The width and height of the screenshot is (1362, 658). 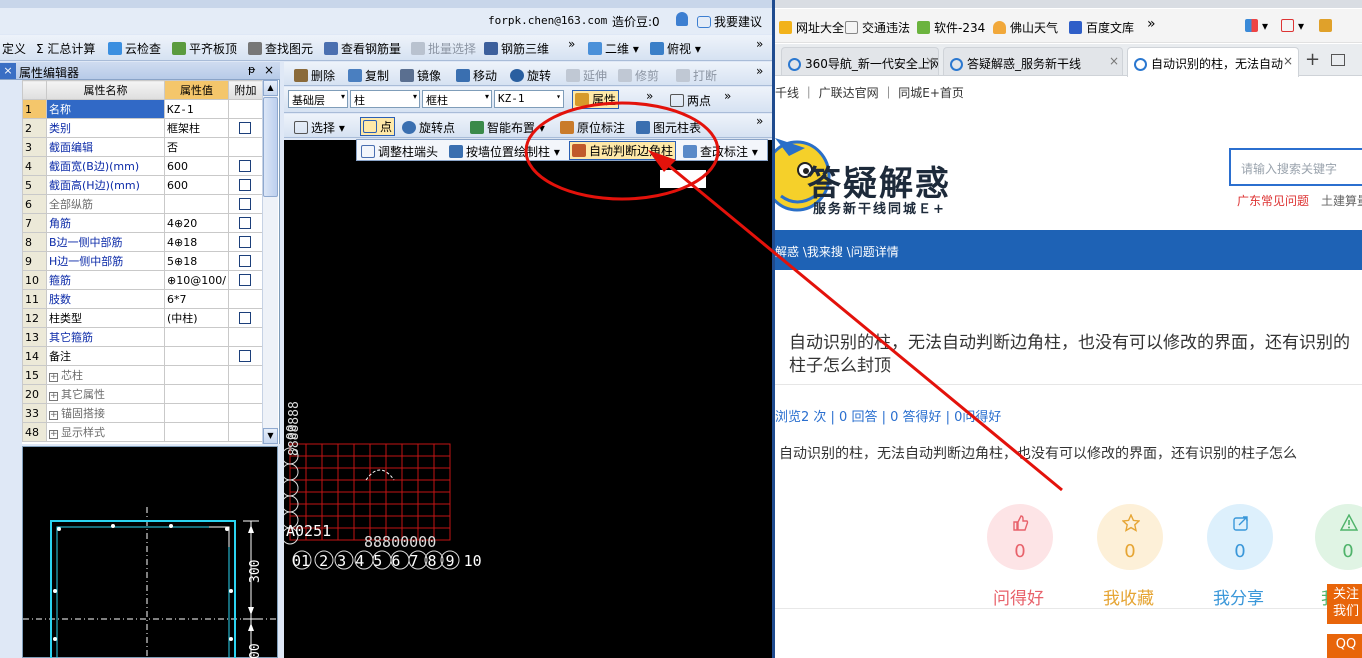 What do you see at coordinates (196, 109) in the screenshot?
I see `property-value: KZ-1` at bounding box center [196, 109].